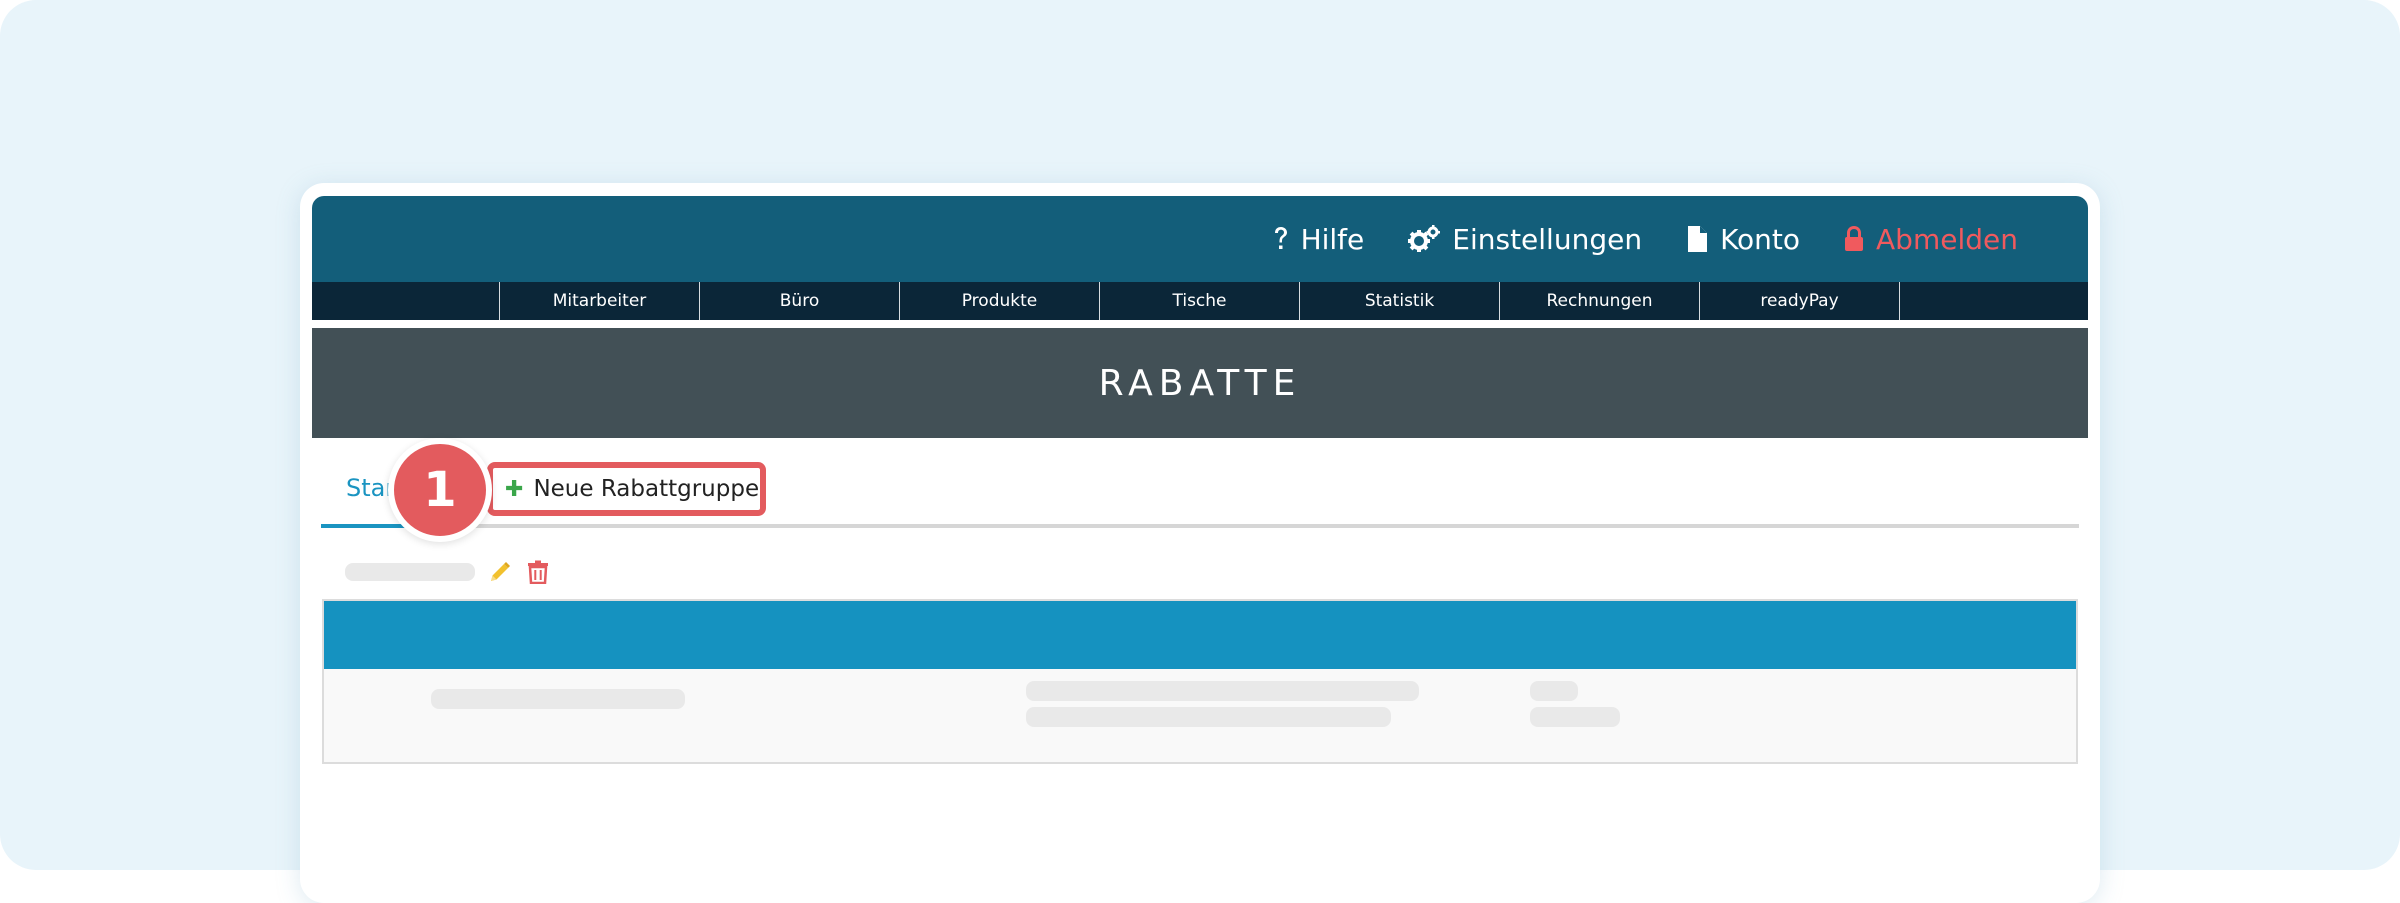  I want to click on nav-item-readypay: readyPay, so click(1799, 301).